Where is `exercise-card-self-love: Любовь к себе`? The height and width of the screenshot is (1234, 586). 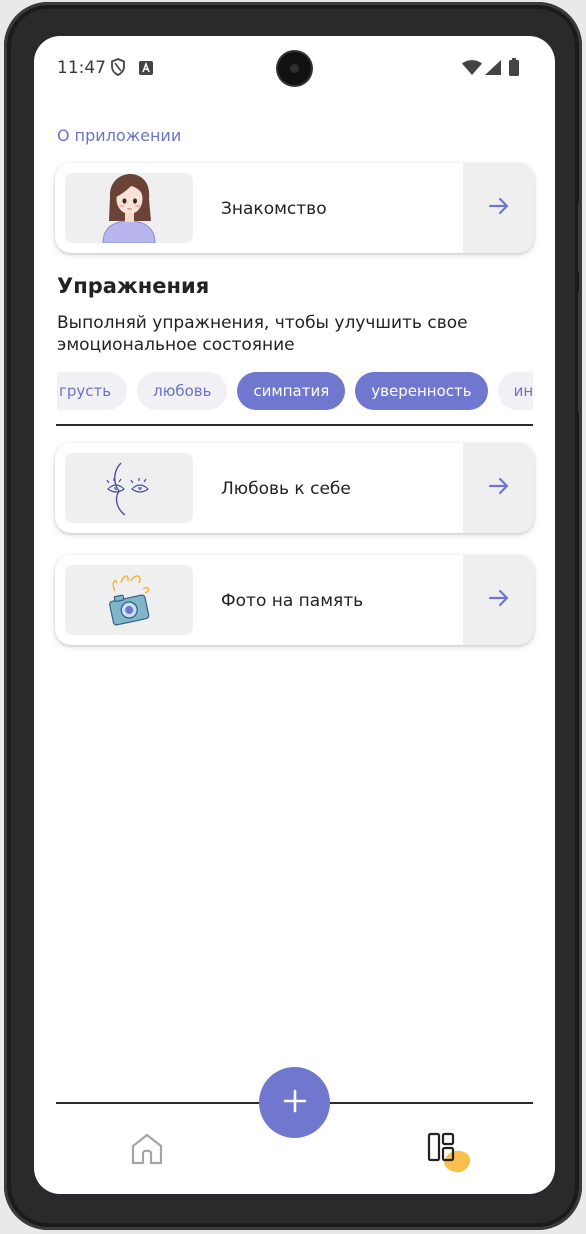
exercise-card-self-love: Любовь к себе is located at coordinates (294, 488).